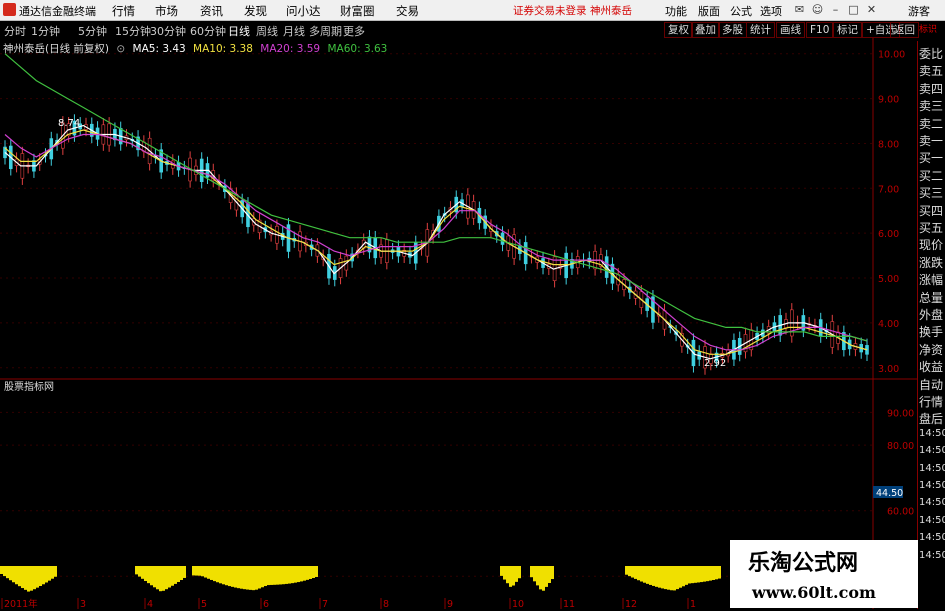 This screenshot has height=611, width=945. I want to click on overlay-button: 叠加, so click(705, 30).